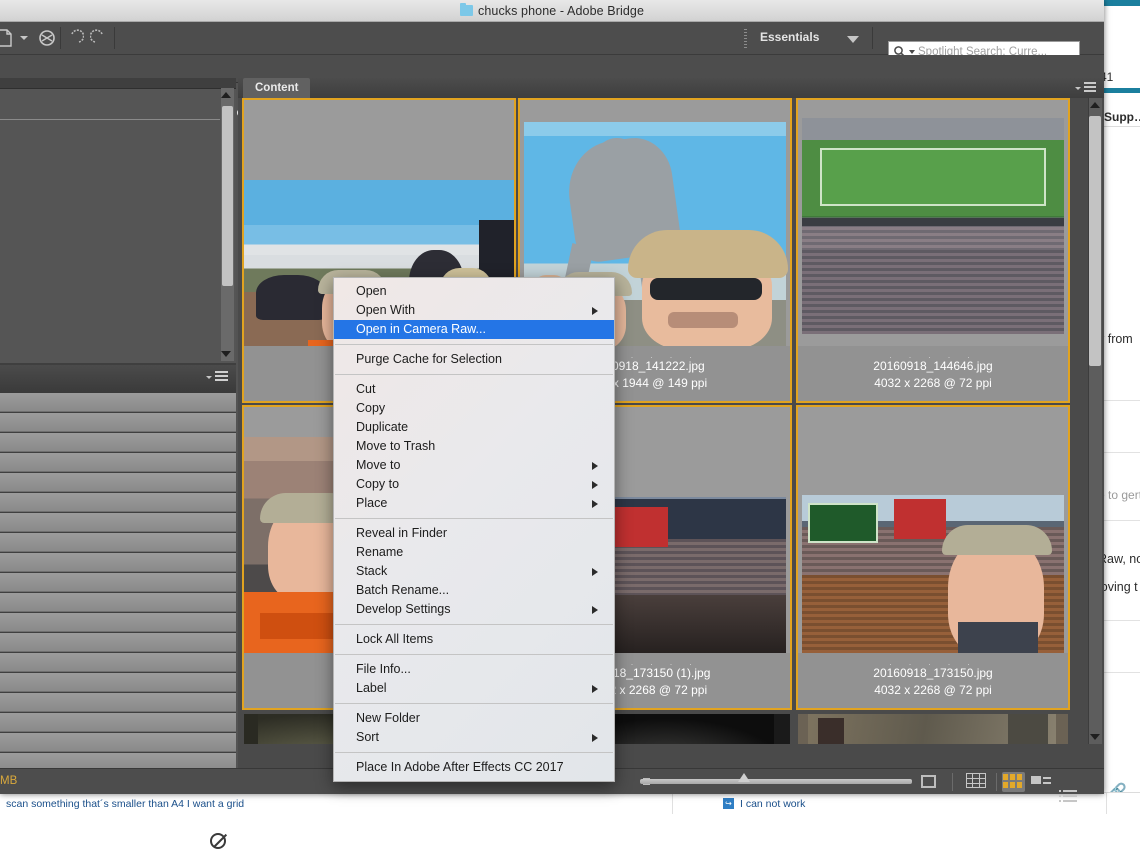 The image size is (1140, 849). I want to click on menu-item-cut: Cut, so click(474, 389).